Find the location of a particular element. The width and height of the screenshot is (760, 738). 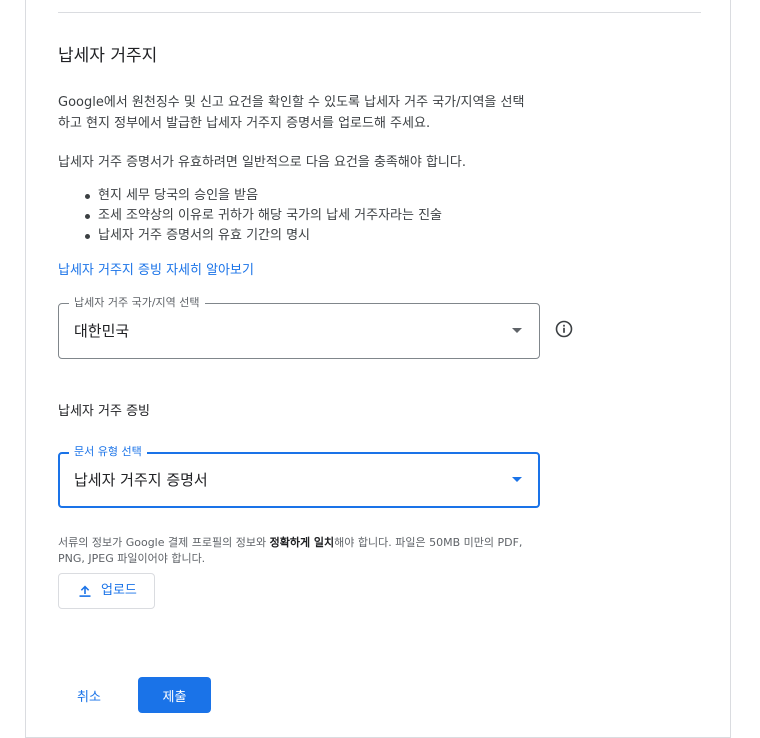

intro-line-2: 하고 현지 정부에서 발급한 납세자 거주지 증명서를 업로드해 주세요. is located at coordinates (244, 123).